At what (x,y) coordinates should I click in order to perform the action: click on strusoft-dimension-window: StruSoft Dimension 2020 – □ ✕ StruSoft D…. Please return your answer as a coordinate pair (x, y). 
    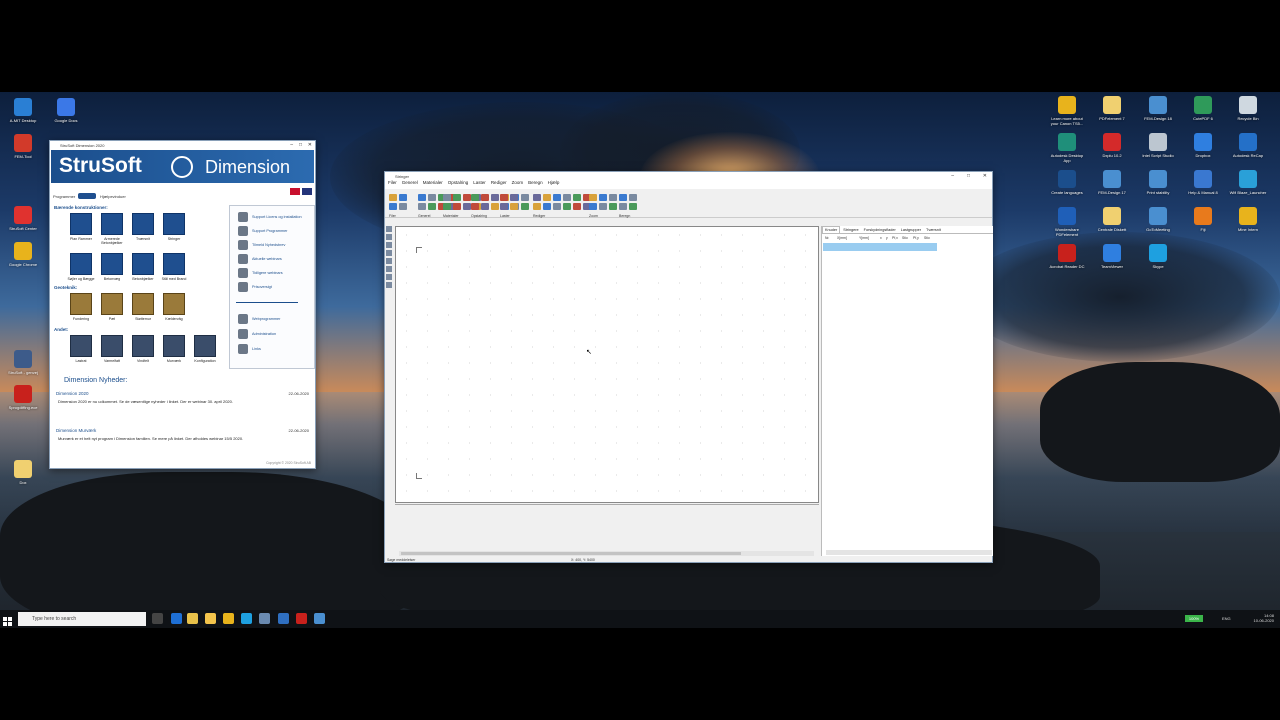
    Looking at the image, I should click on (182, 304).